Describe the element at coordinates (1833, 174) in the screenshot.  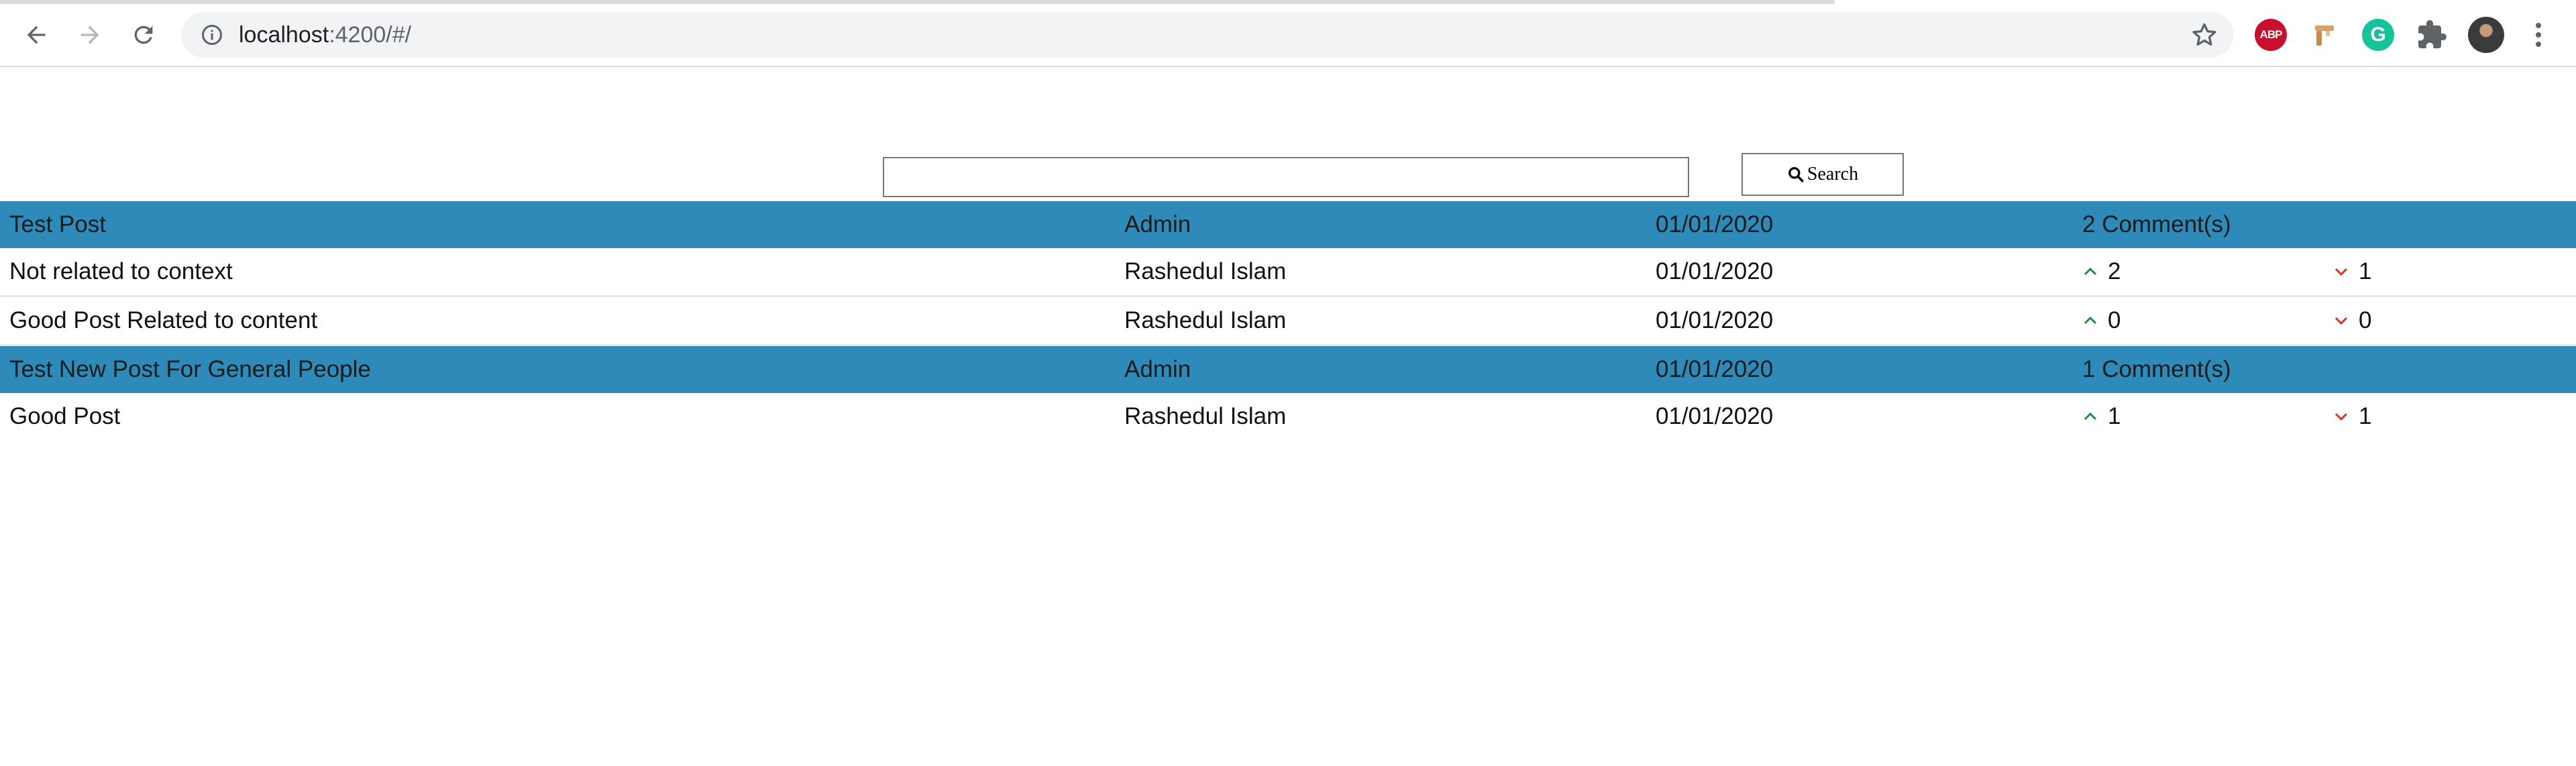
I see `search-button-label: Search` at that location.